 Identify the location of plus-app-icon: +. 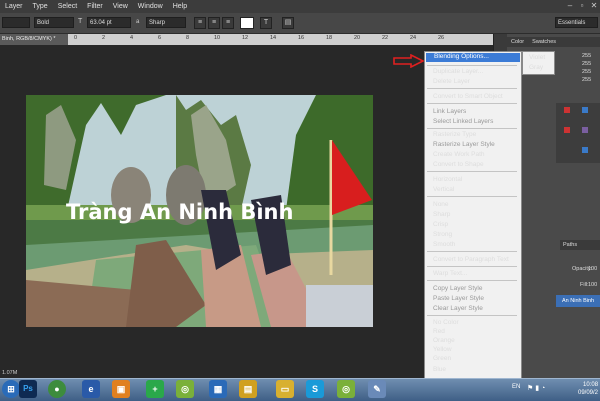
(155, 389).